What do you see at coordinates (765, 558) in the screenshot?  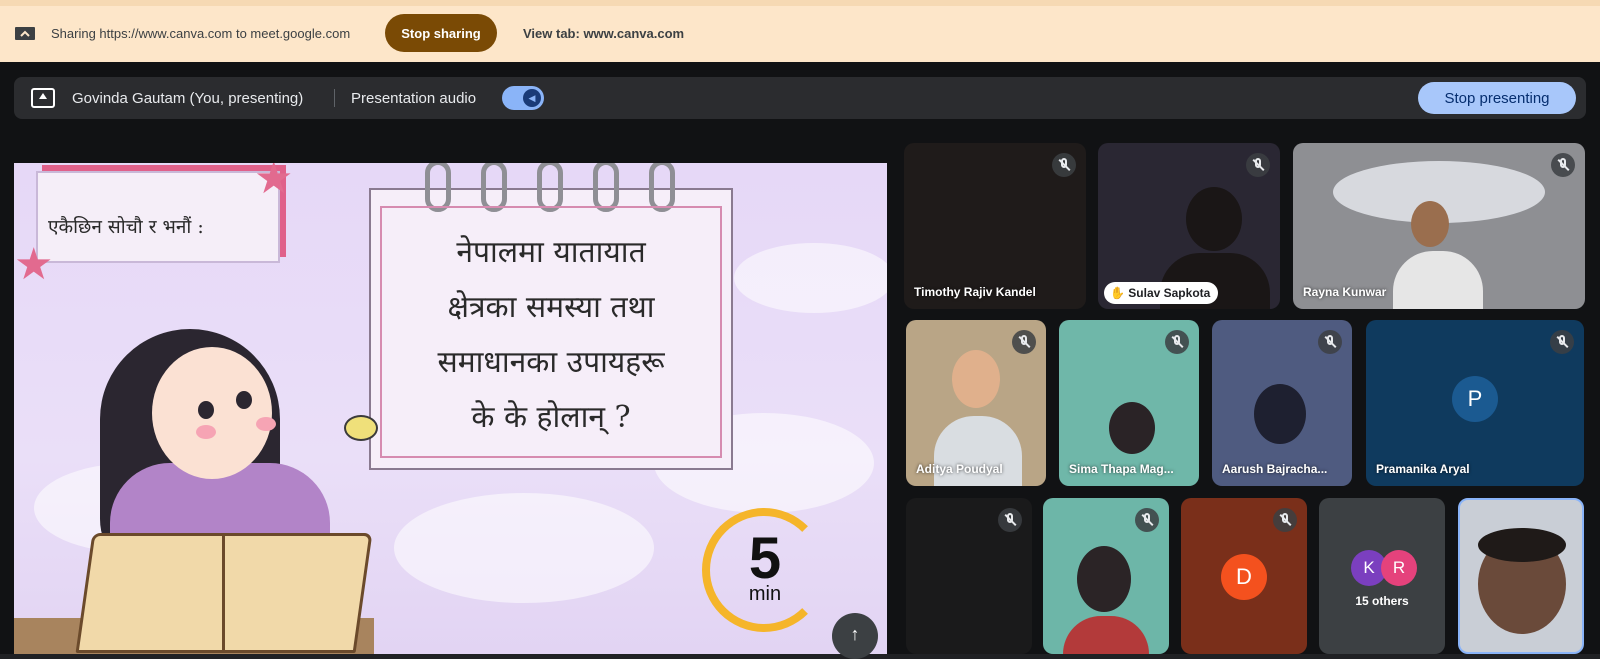 I see `timer-number: 5` at bounding box center [765, 558].